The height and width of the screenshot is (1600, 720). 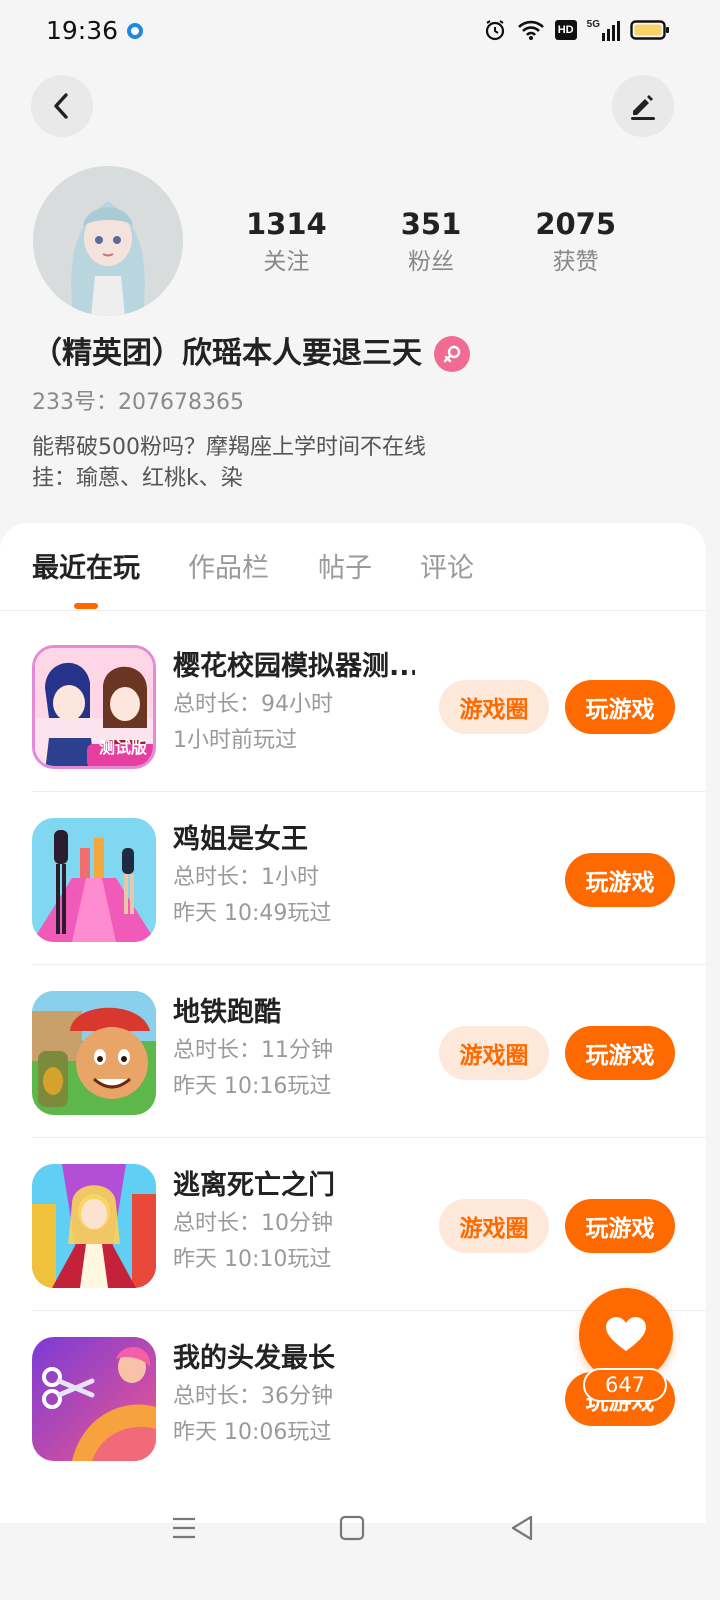 I want to click on game-item: 逃离死亡之门 总时长：10分钟 昨天 10:10玩过 游戏圈 玩游戏, so click(x=353, y=1224).